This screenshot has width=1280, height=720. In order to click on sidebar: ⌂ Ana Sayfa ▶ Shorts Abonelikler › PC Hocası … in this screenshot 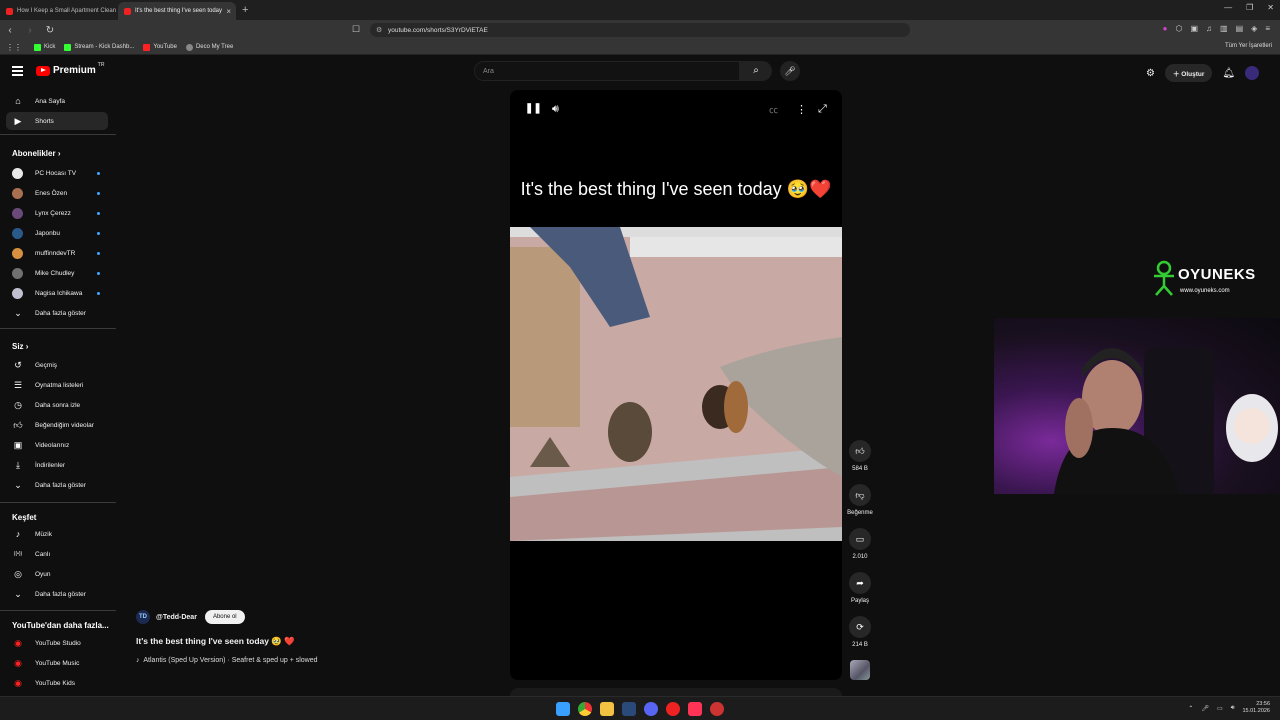, I will do `click(58, 392)`.